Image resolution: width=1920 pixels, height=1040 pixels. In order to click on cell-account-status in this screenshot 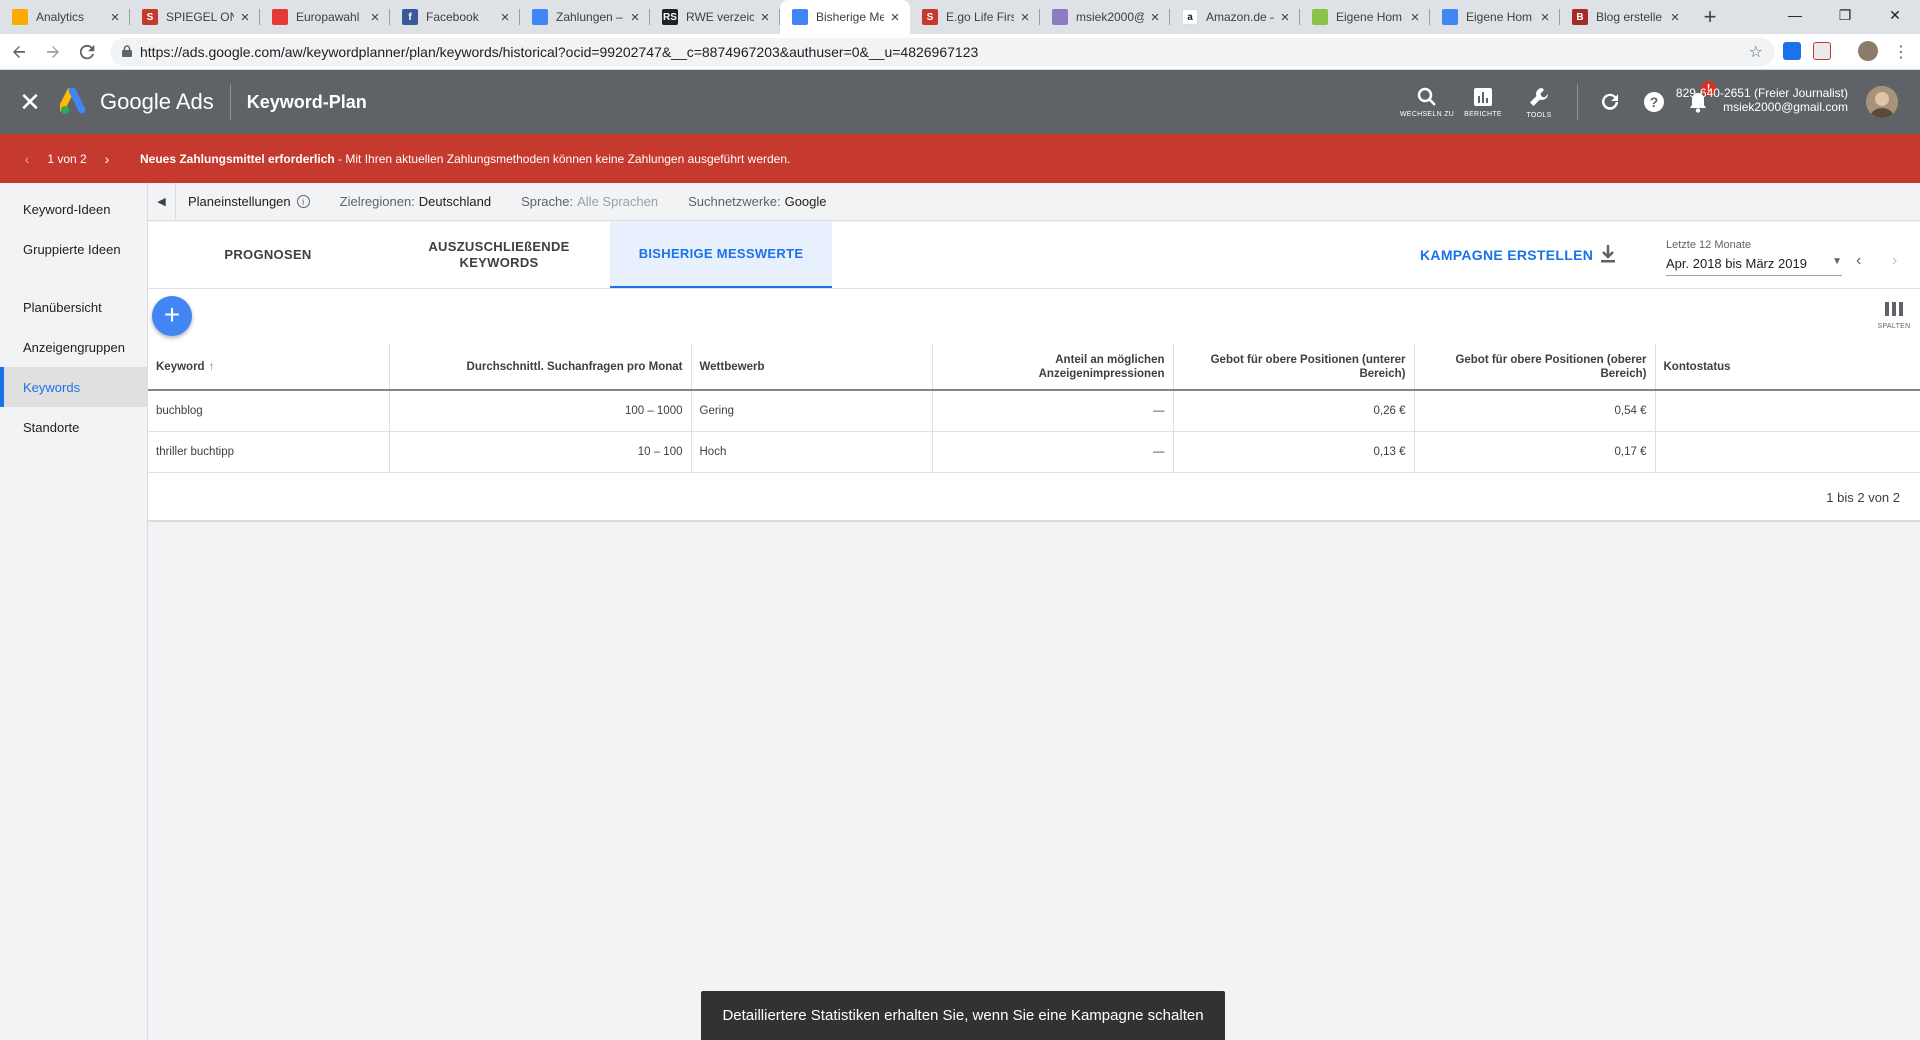, I will do `click(1787, 452)`.